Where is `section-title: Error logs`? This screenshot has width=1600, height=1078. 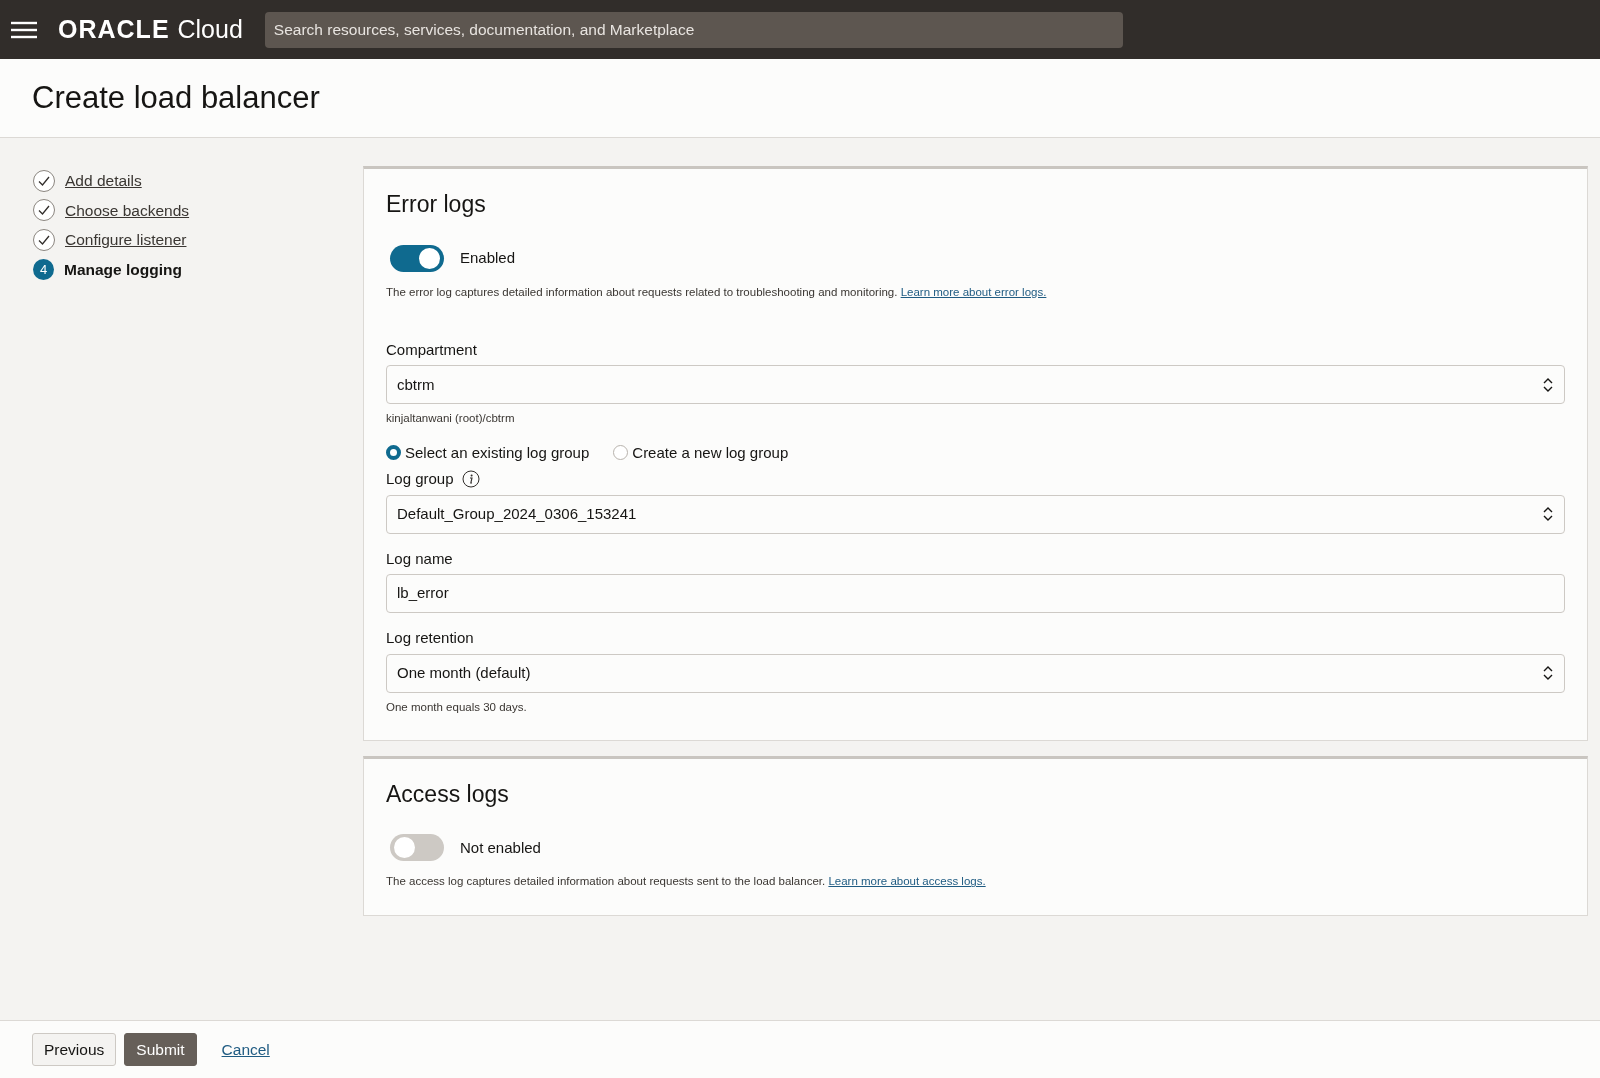 section-title: Error logs is located at coordinates (436, 205).